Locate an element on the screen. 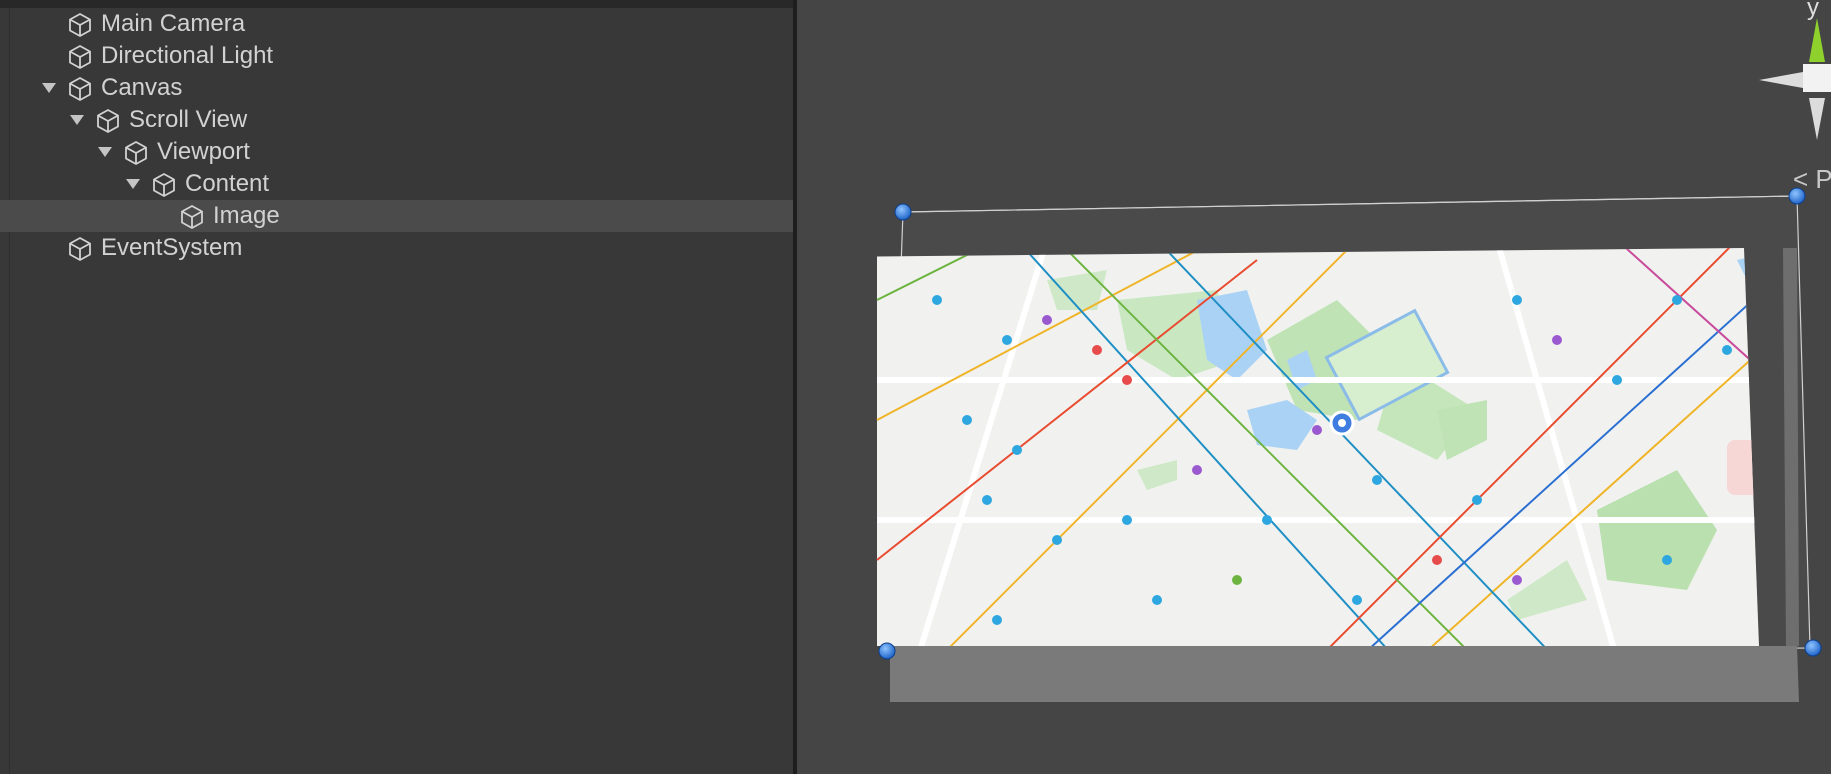 The image size is (1831, 774). hierarchy-item-eventsystem: EventSystem is located at coordinates (396, 248).